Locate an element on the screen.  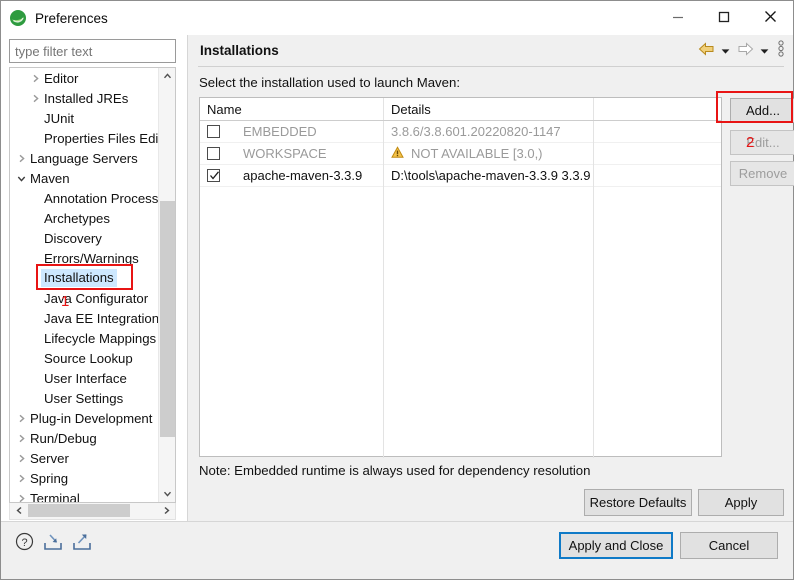
sidebar-item-user-interface: User Interface is located at coordinates (84, 378).